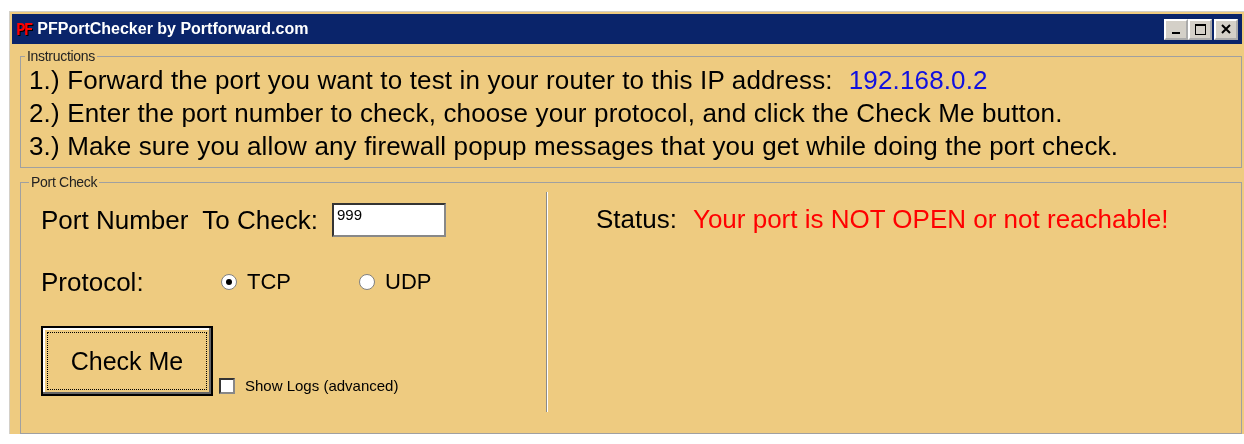 The image size is (1244, 444). Describe the element at coordinates (173, 29) in the screenshot. I see `window-title: PFPortChecker by Portforward.com` at that location.